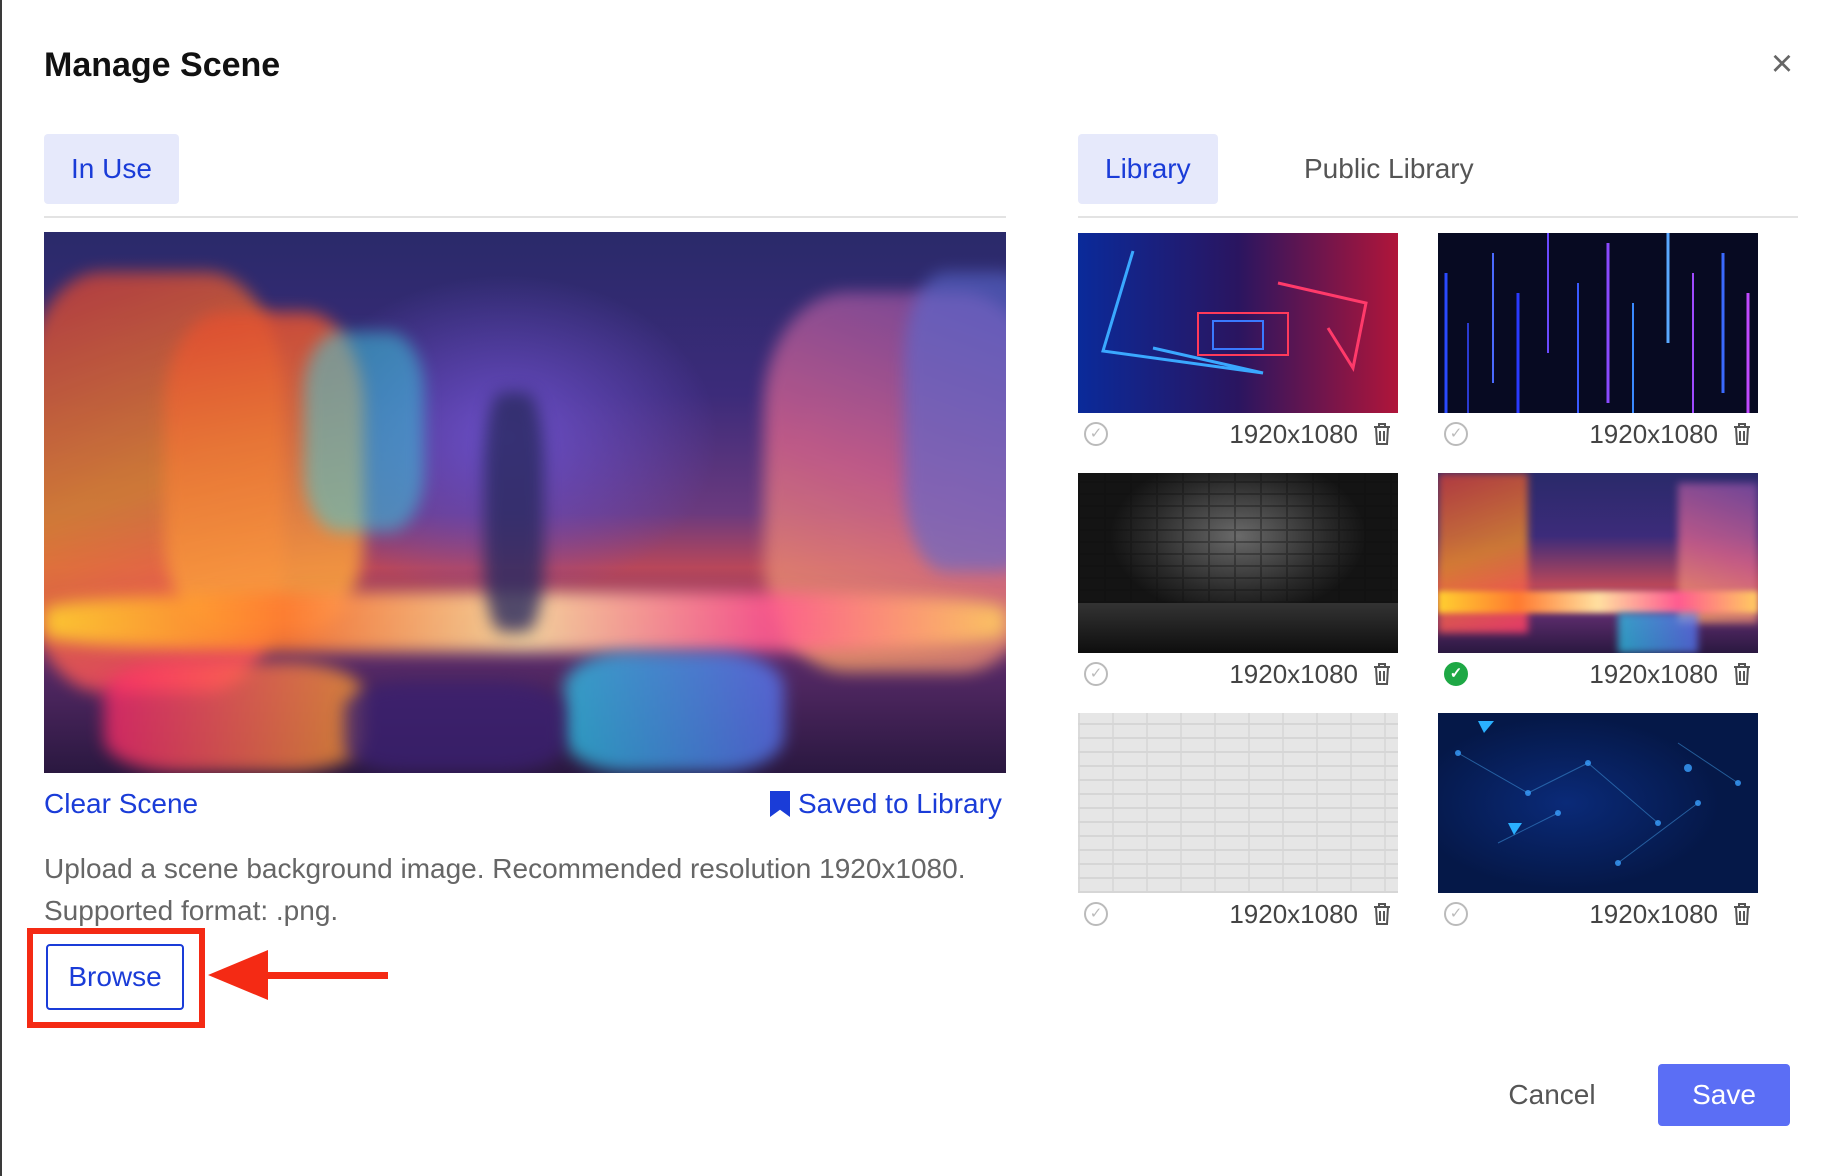 The height and width of the screenshot is (1176, 1838). What do you see at coordinates (525, 217) in the screenshot?
I see `left-divider` at bounding box center [525, 217].